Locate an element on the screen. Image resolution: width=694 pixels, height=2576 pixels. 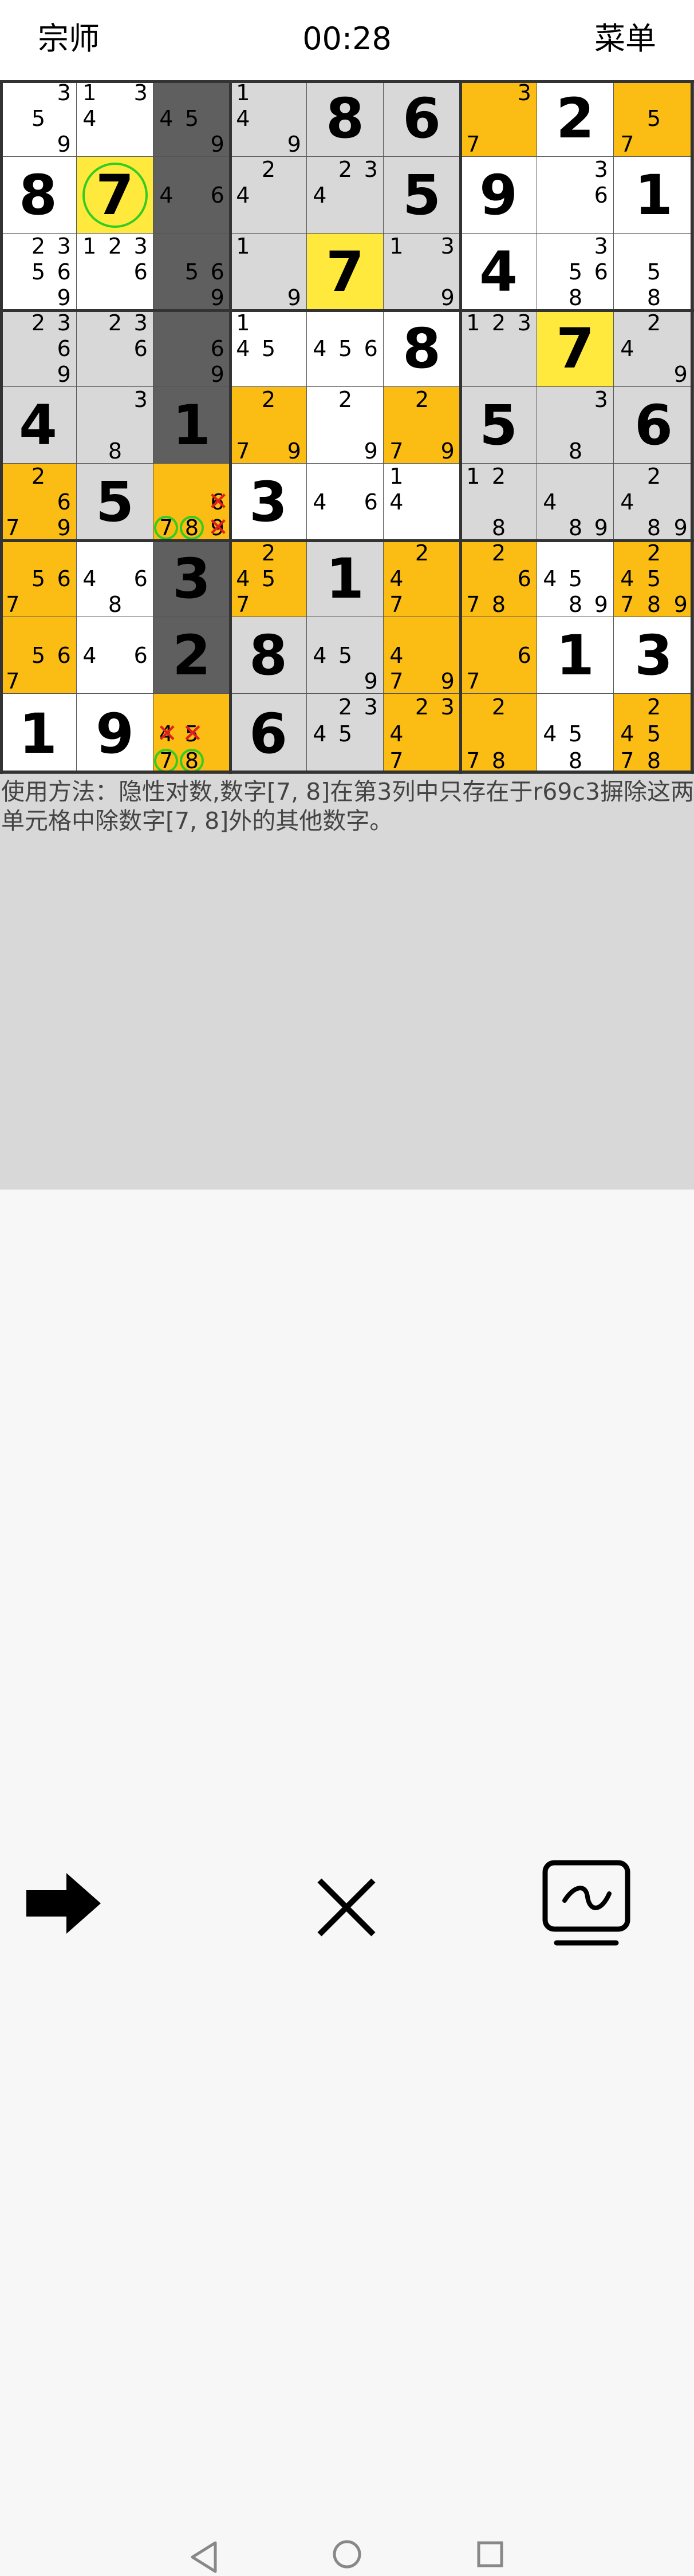
cell-r7c4: 2457 is located at coordinates (268, 578).